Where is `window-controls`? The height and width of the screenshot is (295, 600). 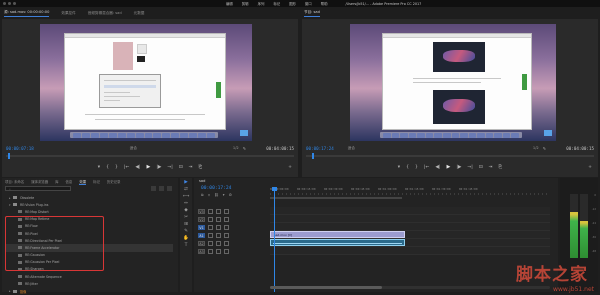
window-controls is located at coordinates (9, 3).